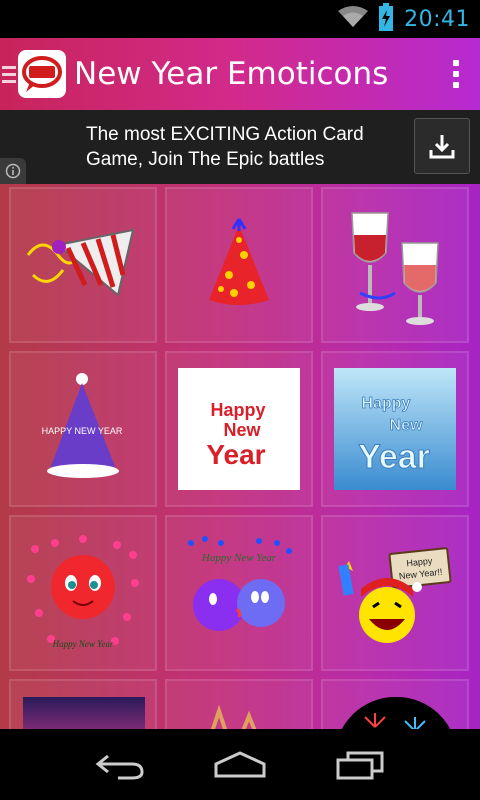 The width and height of the screenshot is (480, 800). Describe the element at coordinates (240, 19) in the screenshot. I see `status-bar: 20:41` at that location.